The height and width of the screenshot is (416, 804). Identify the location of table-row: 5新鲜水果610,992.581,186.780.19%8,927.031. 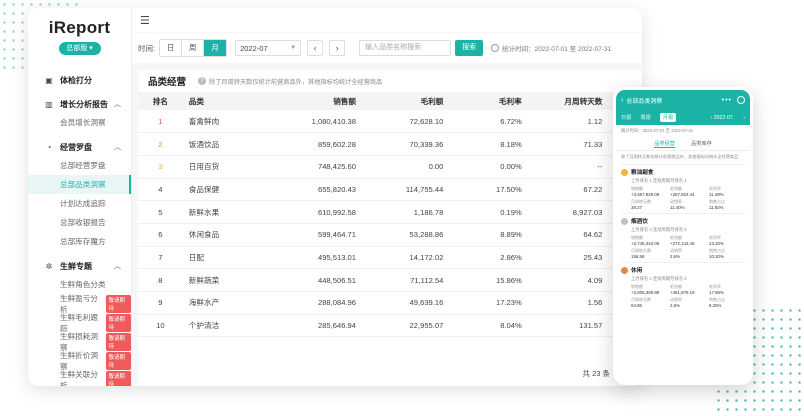
(390, 212).